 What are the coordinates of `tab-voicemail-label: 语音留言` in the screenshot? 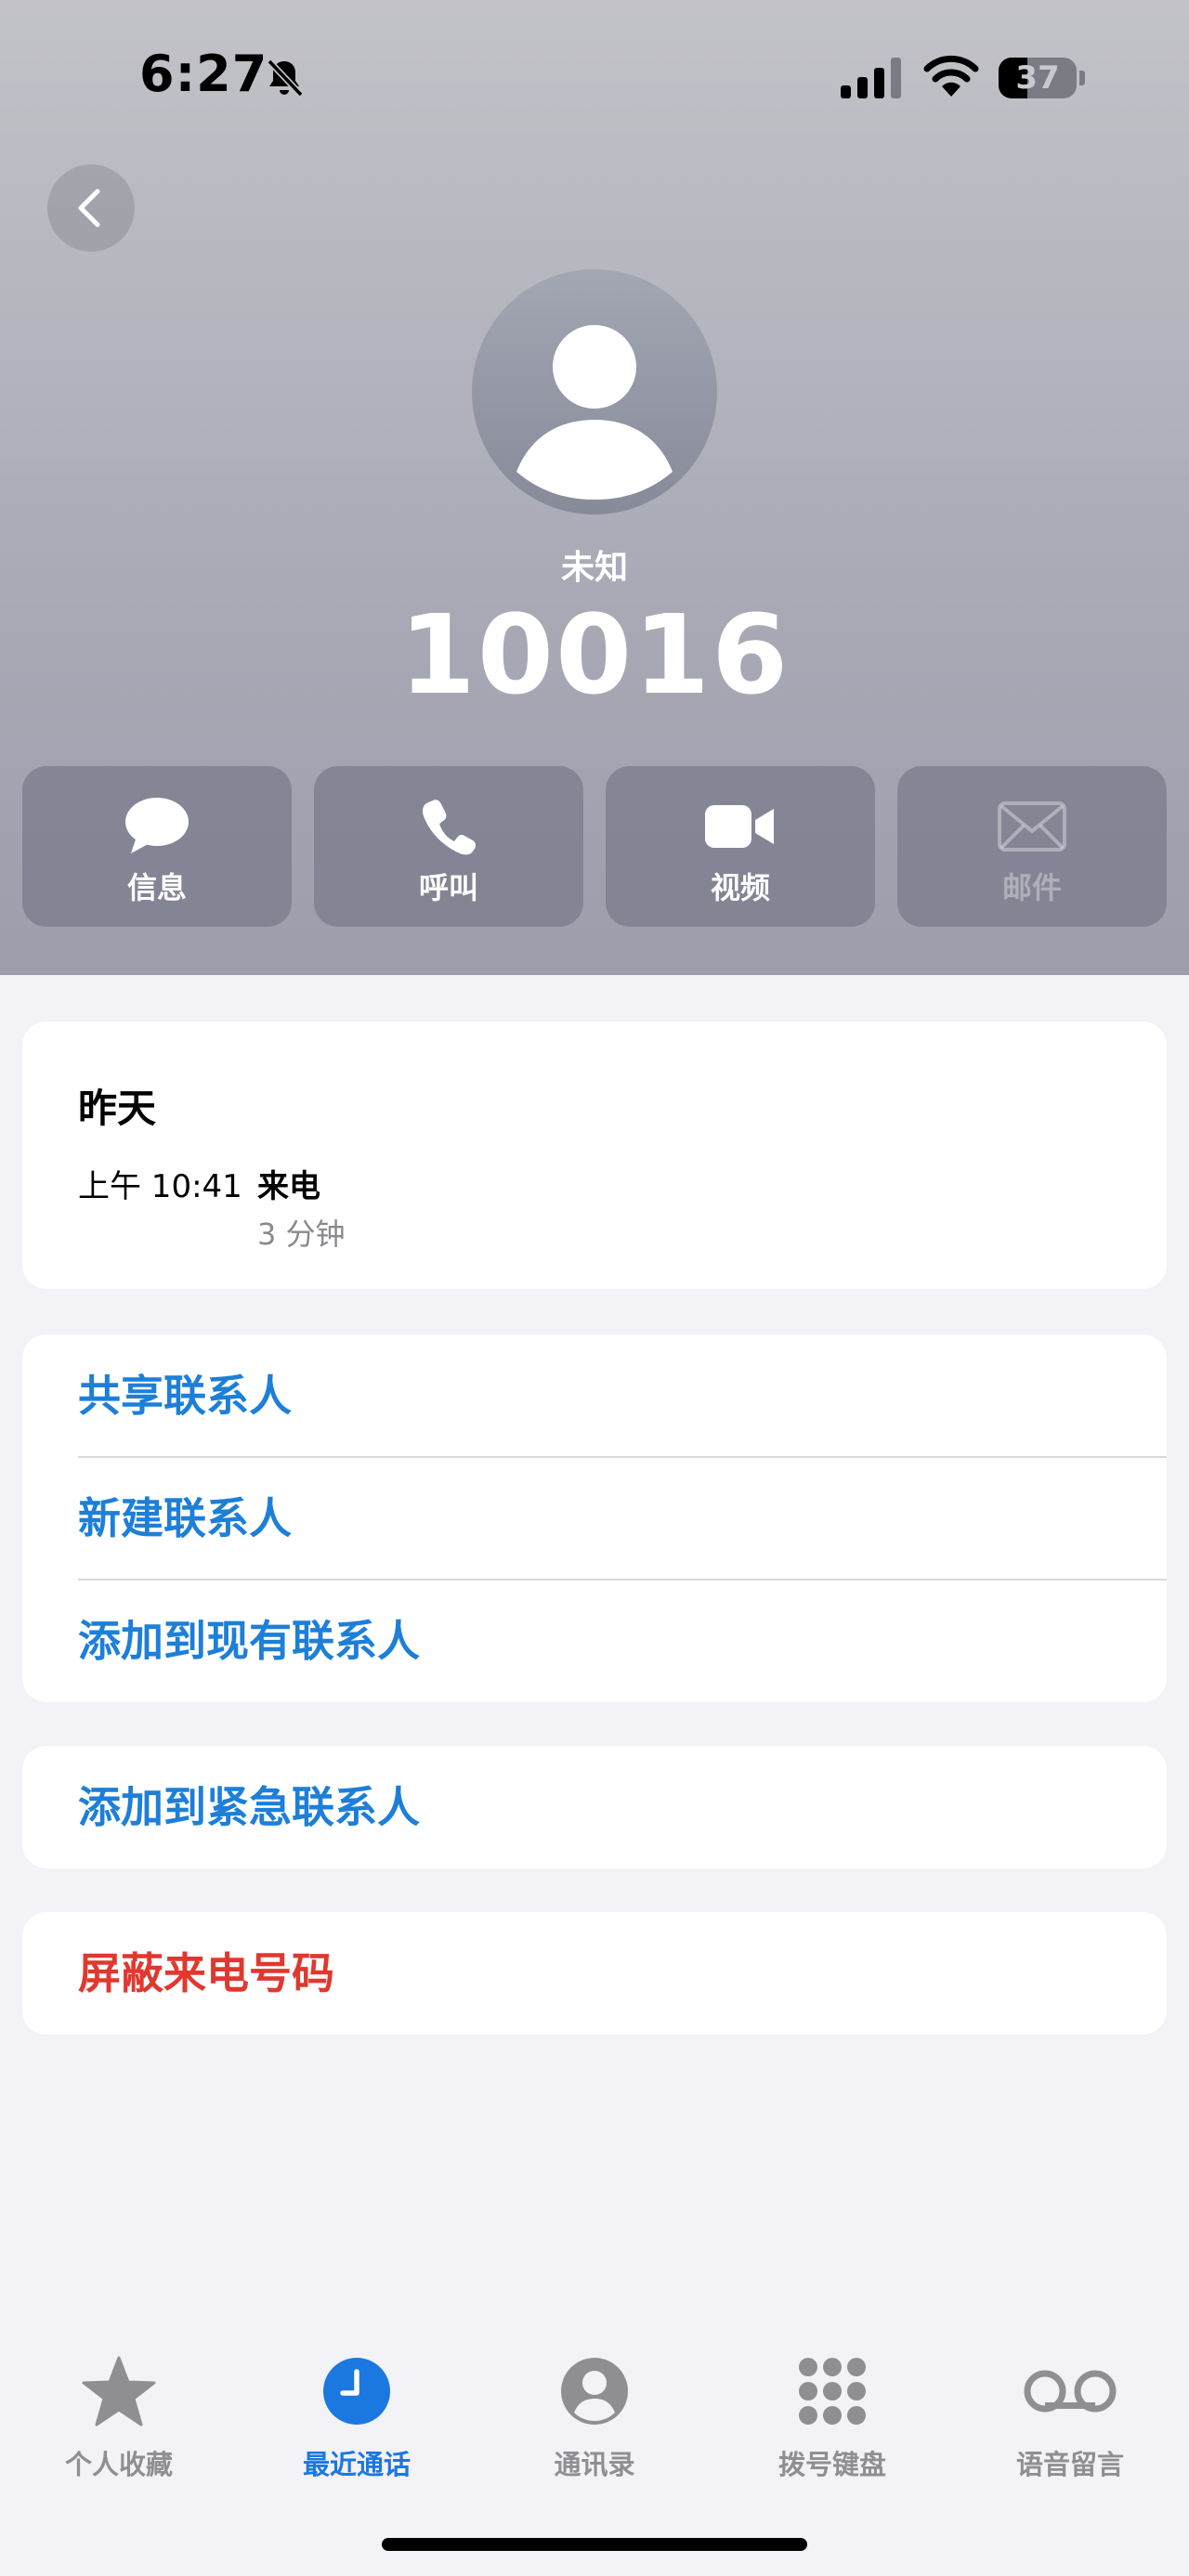 It's located at (1069, 2465).